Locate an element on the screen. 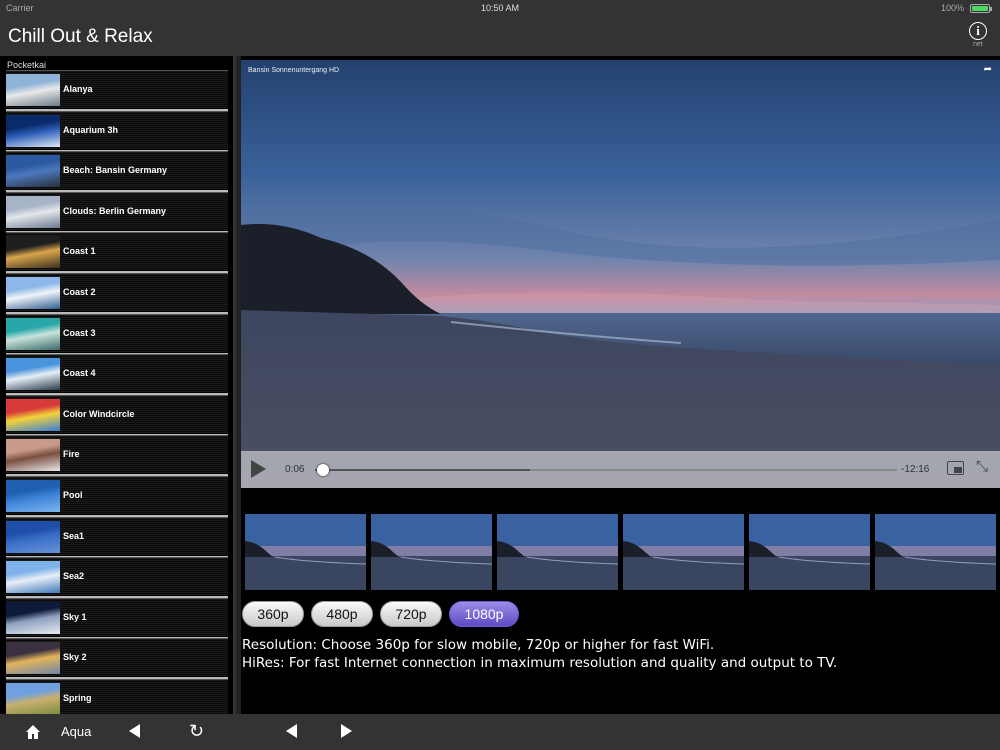  resolution-button-360p: 360p is located at coordinates (273, 614).